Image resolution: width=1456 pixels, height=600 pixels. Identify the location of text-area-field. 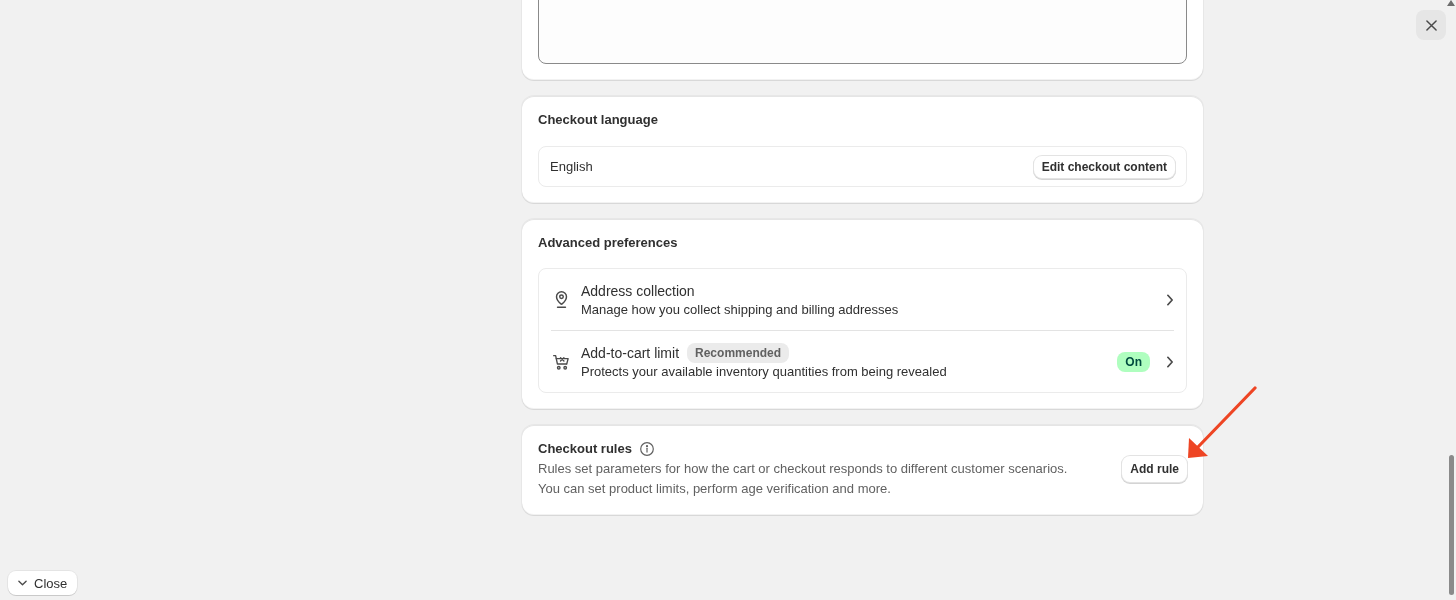
(862, 32).